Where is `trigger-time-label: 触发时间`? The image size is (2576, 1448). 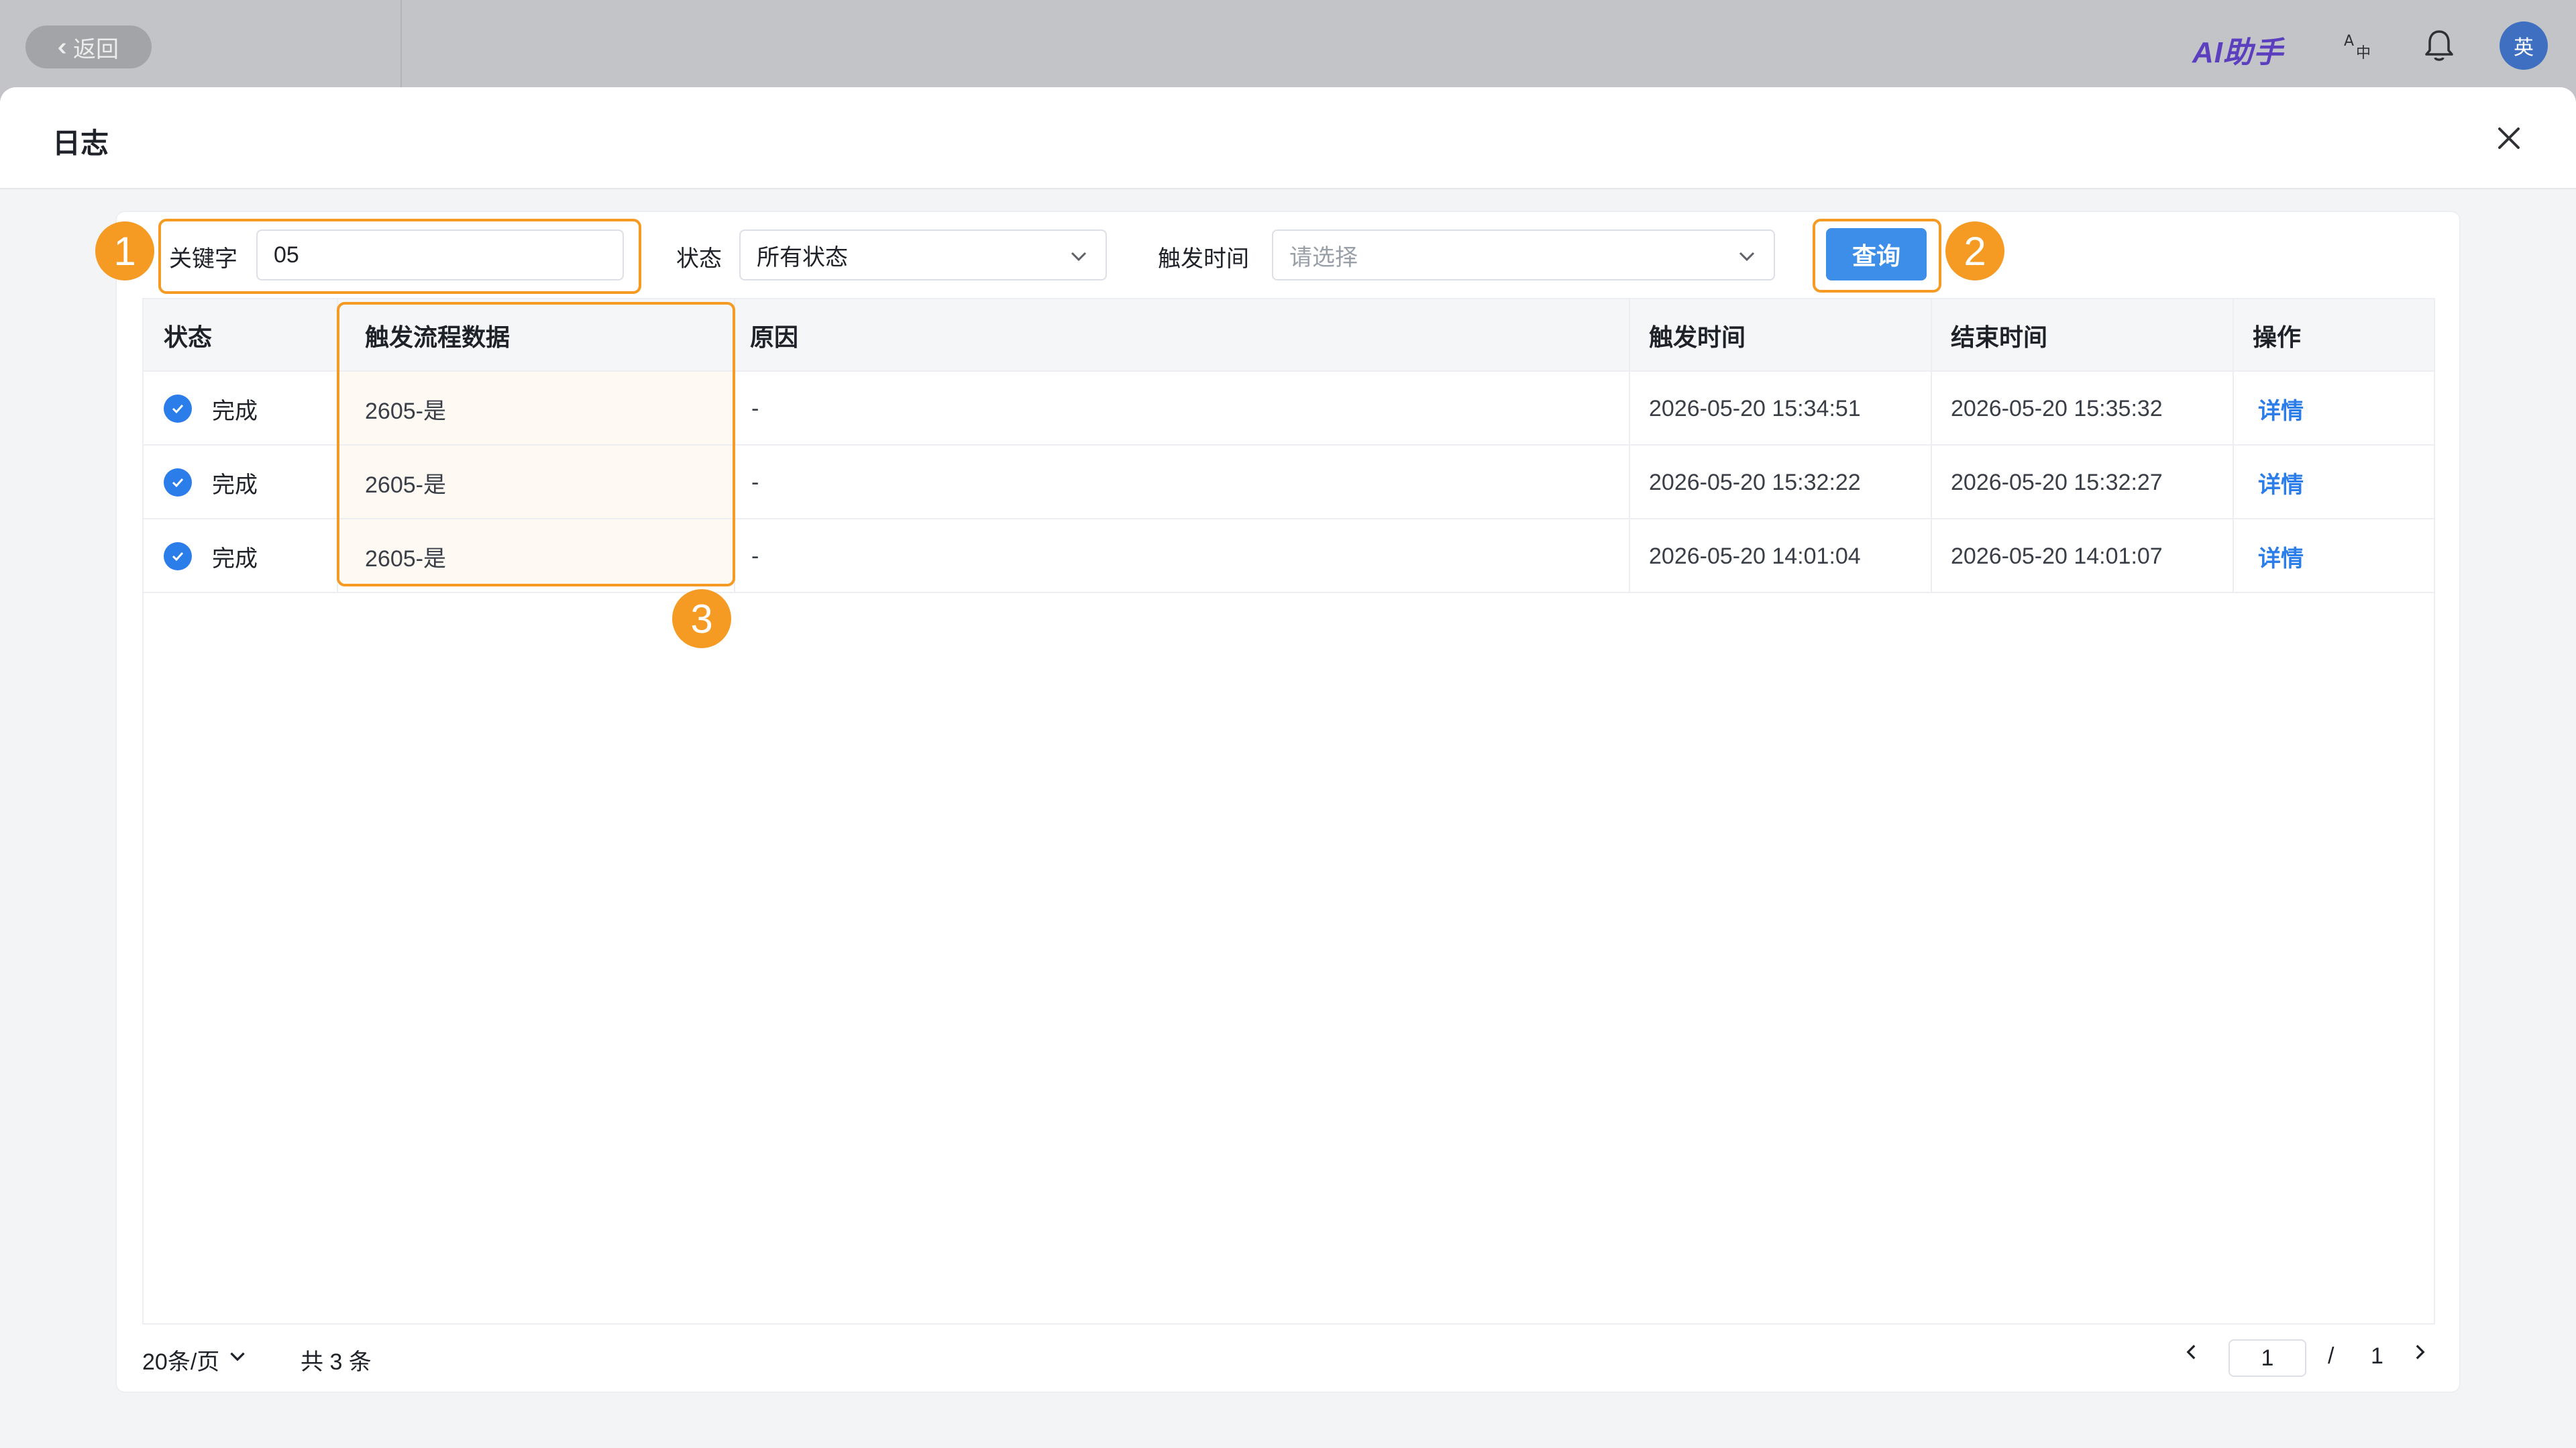 trigger-time-label: 触发时间 is located at coordinates (1203, 259).